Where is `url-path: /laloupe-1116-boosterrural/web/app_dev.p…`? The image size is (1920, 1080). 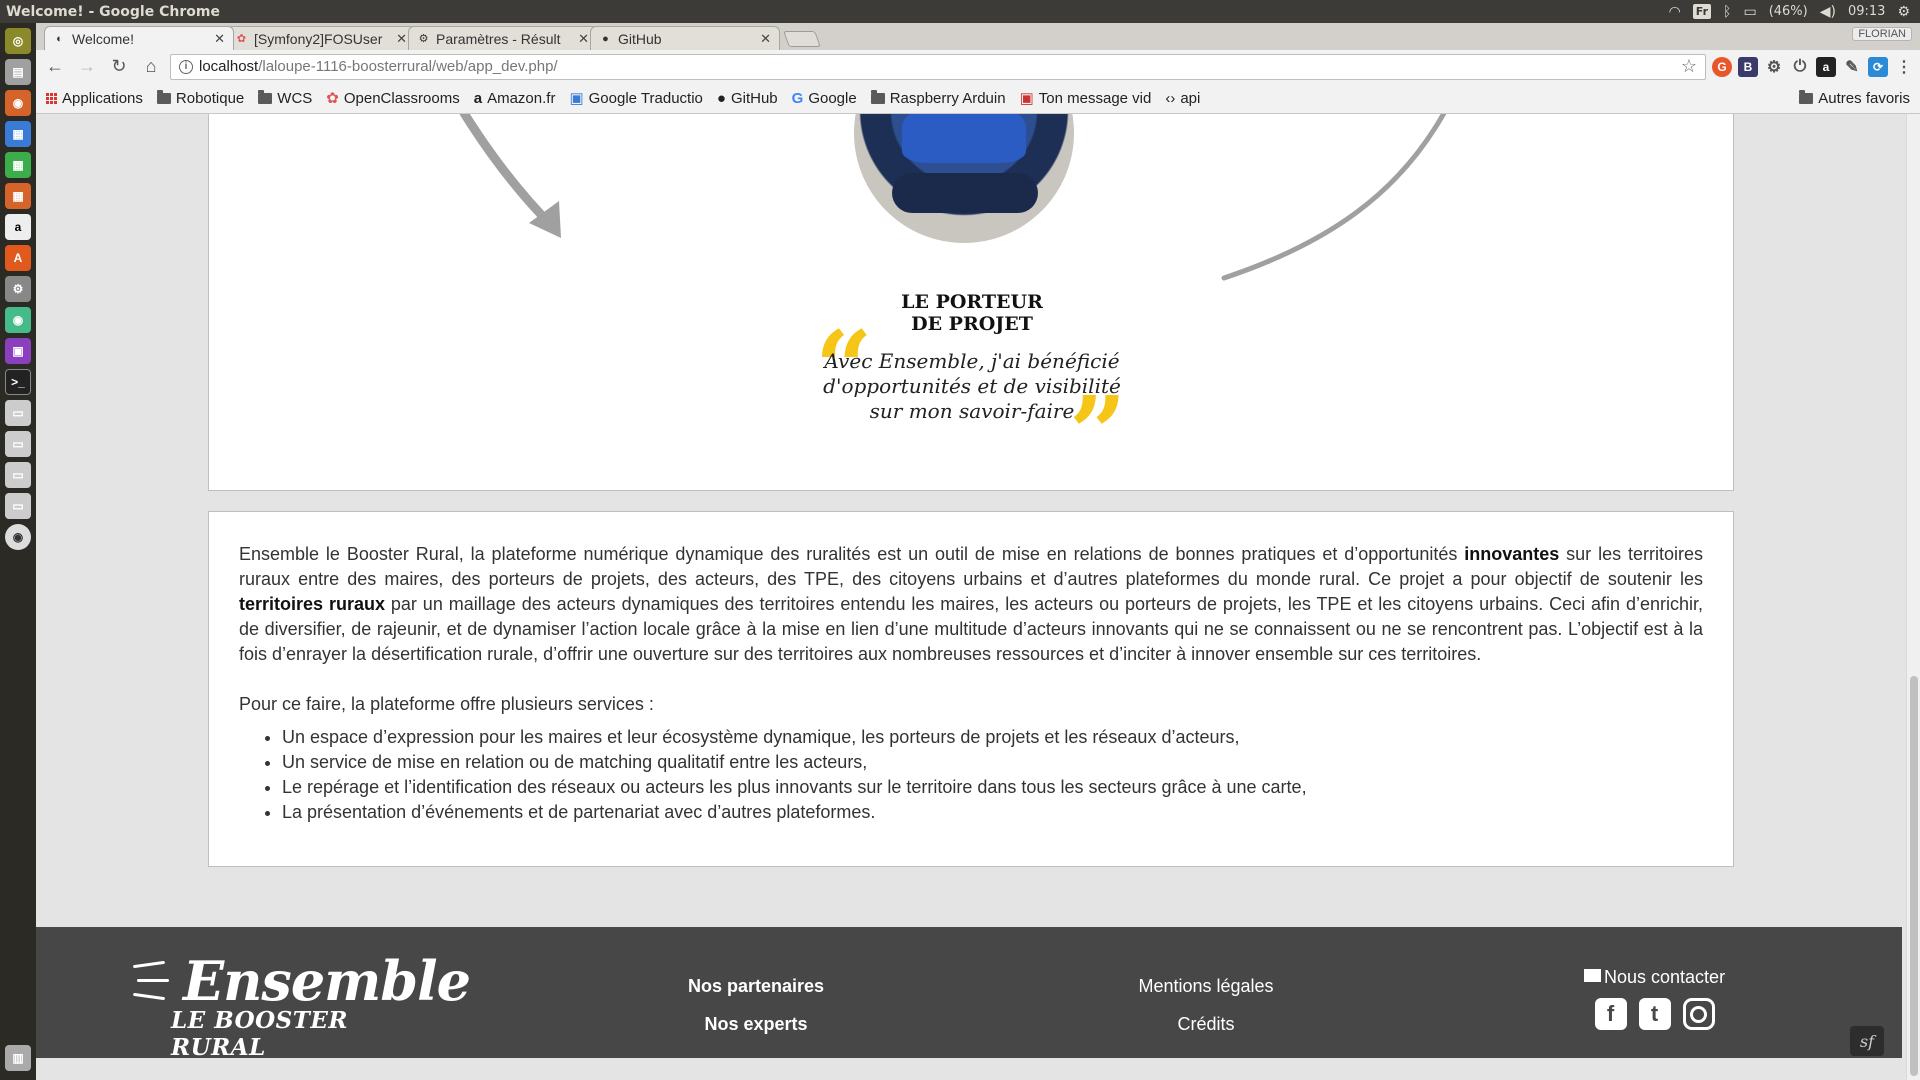 url-path: /laloupe-1116-boosterrural/web/app_dev.p… is located at coordinates (408, 66).